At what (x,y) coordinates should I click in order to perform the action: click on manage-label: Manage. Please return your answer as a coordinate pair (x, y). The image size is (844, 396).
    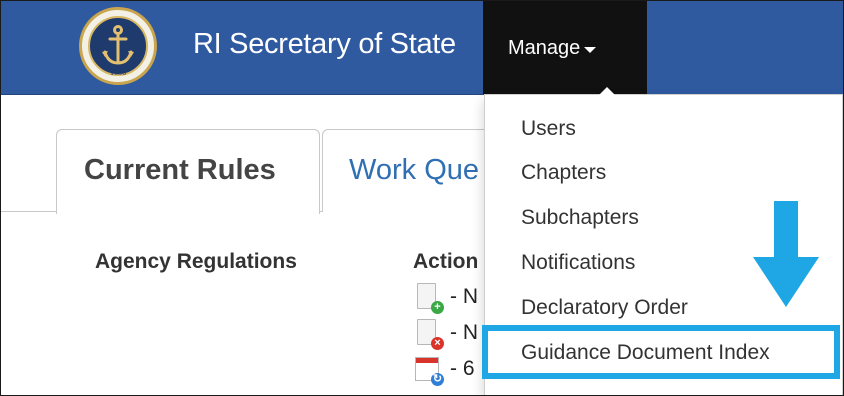
    Looking at the image, I should click on (544, 48).